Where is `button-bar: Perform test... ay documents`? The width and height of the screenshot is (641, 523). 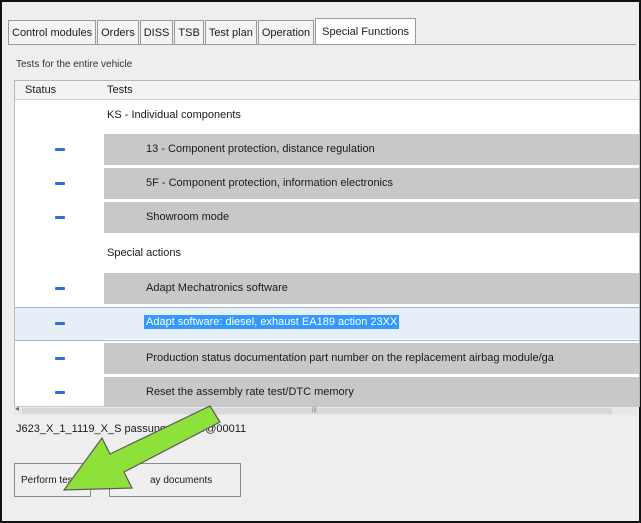
button-bar: Perform test... ay documents is located at coordinates (129, 480).